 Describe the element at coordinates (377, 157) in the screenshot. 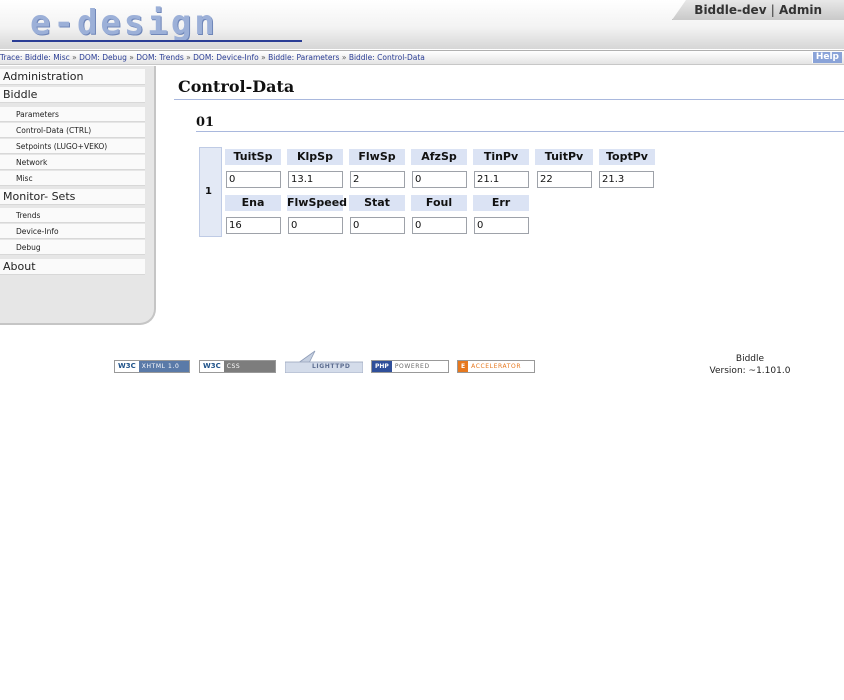

I see `column-header-flwsp: FlwSp` at that location.